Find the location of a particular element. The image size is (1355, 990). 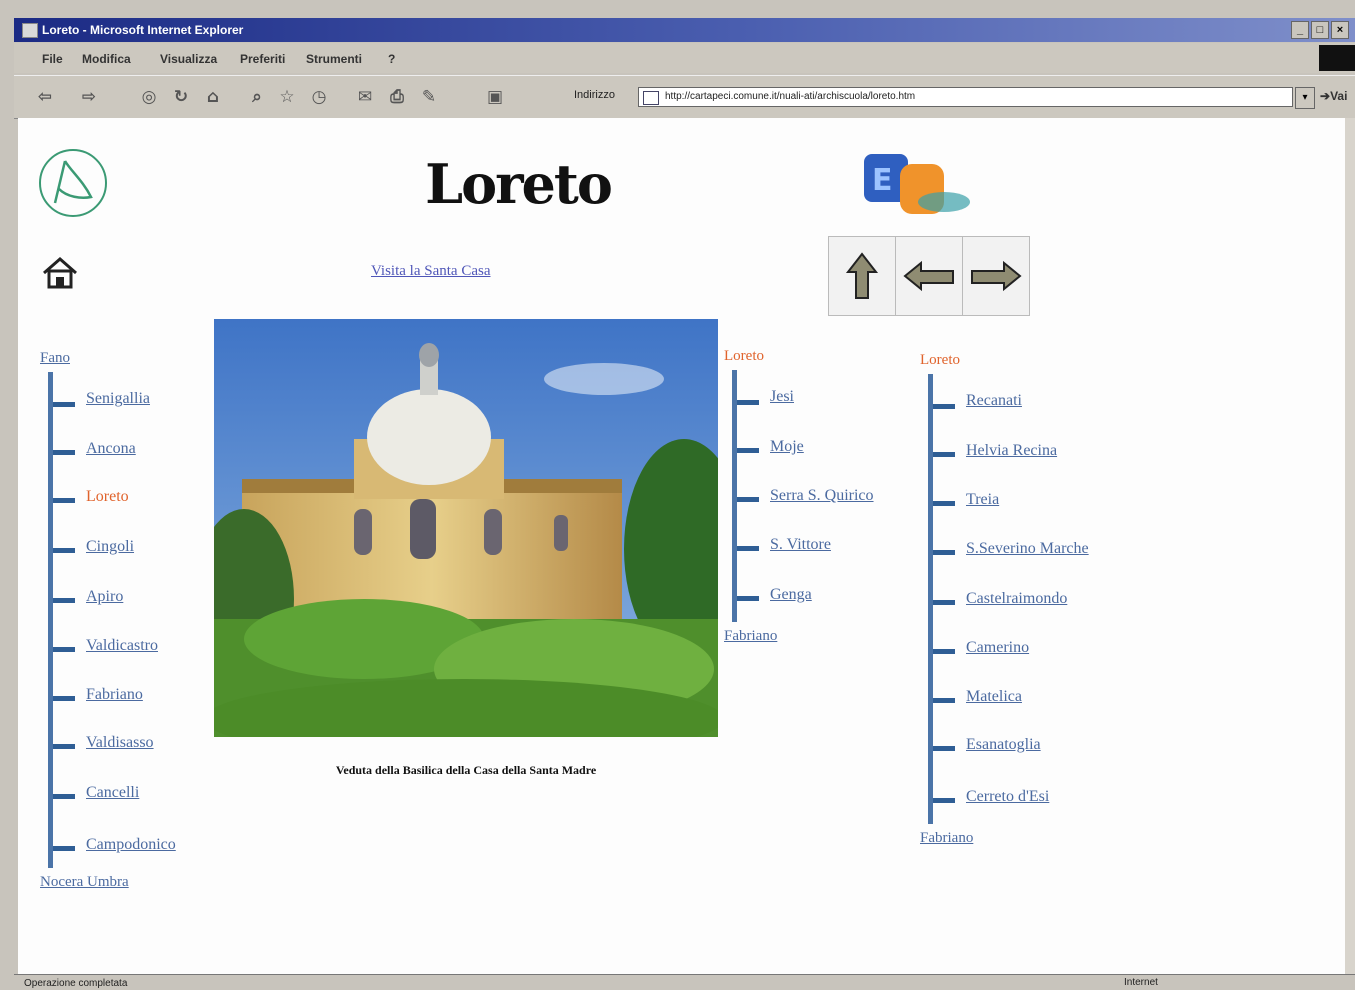

address-label: Indirizzo is located at coordinates (594, 95).